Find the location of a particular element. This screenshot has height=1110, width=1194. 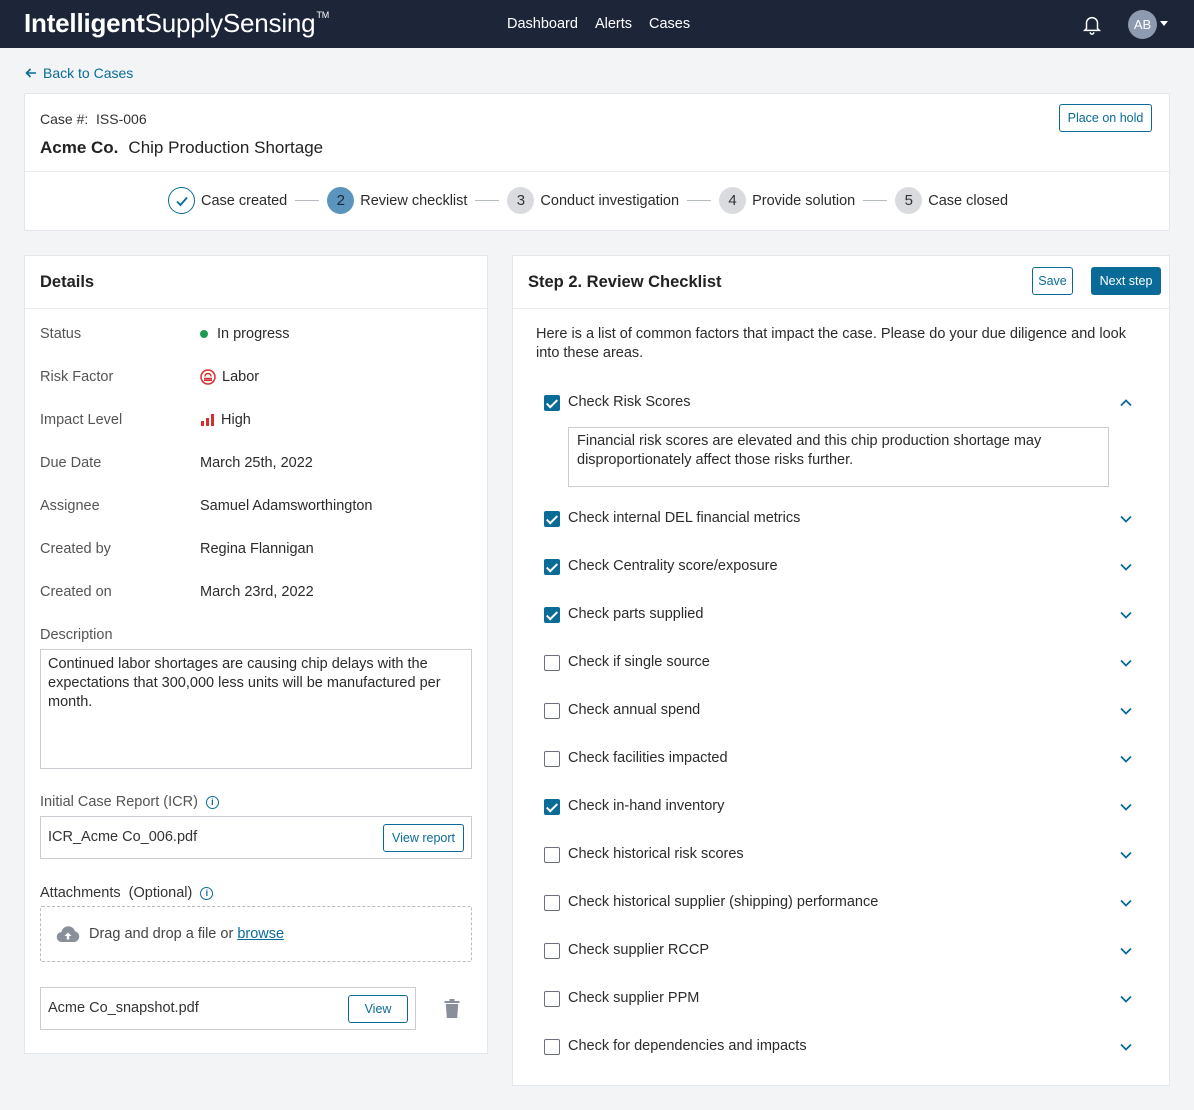

impact-level-value: High is located at coordinates (236, 420).